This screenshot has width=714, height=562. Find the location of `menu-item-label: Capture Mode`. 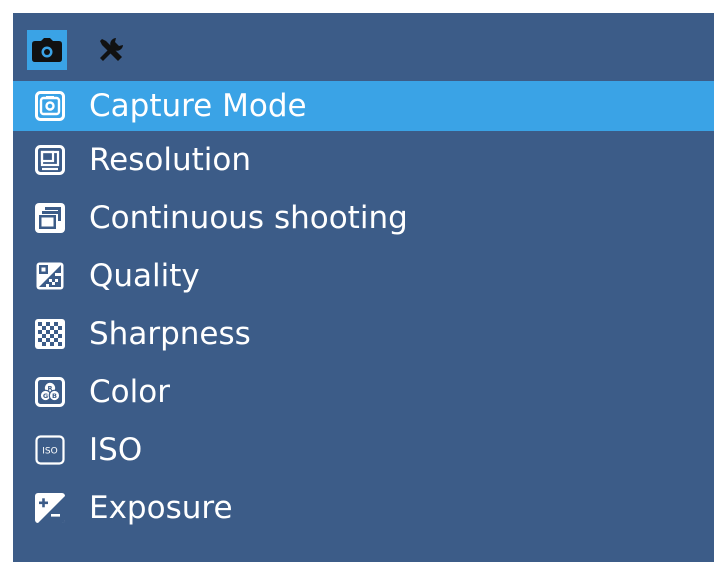

menu-item-label: Capture Mode is located at coordinates (198, 106).